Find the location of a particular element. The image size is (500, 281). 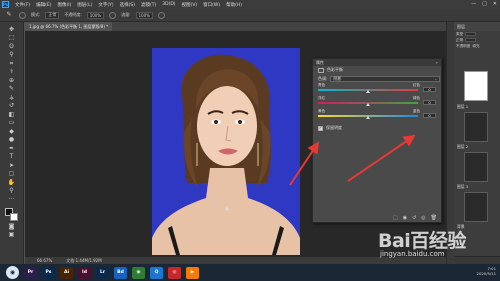

shape-tool-icon: ▢ is located at coordinates (12, 174).